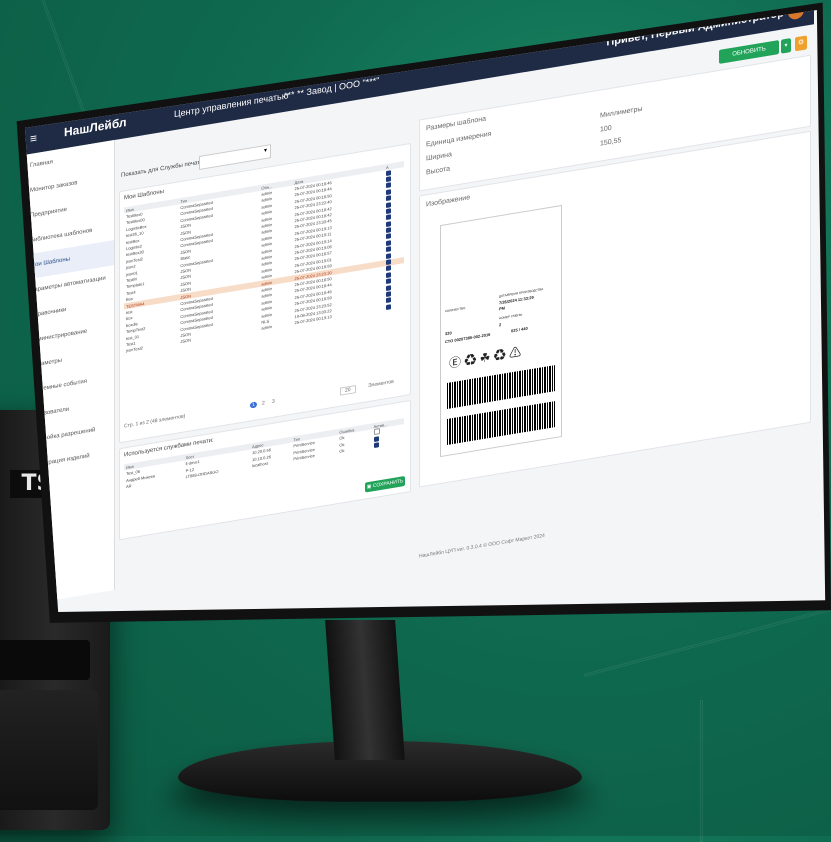  I want to click on template-image-title: Изображение, so click(448, 201).